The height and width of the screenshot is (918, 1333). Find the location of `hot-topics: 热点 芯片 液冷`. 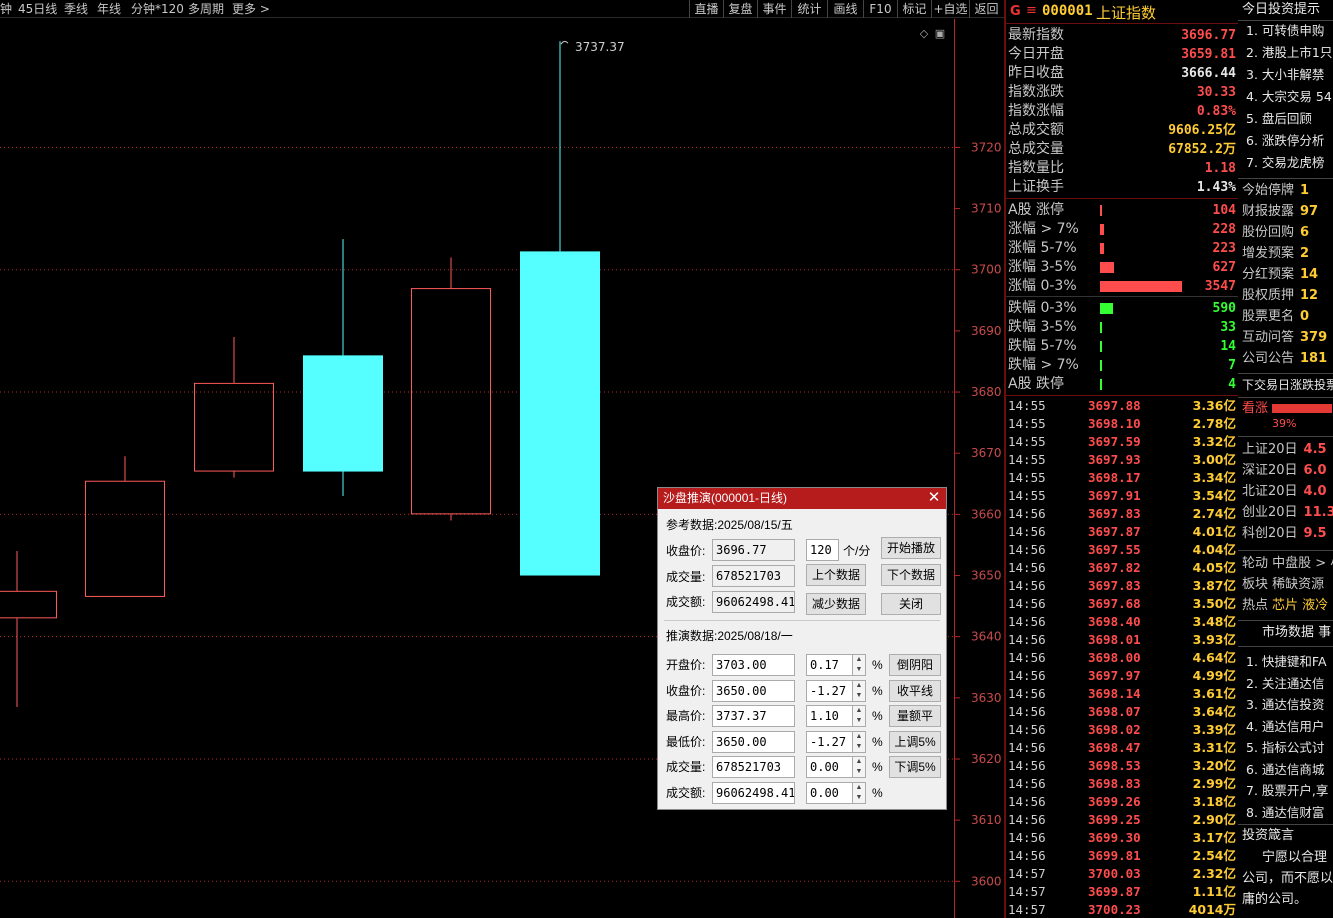

hot-topics: 热点 芯片 液冷 is located at coordinates (1285, 606).